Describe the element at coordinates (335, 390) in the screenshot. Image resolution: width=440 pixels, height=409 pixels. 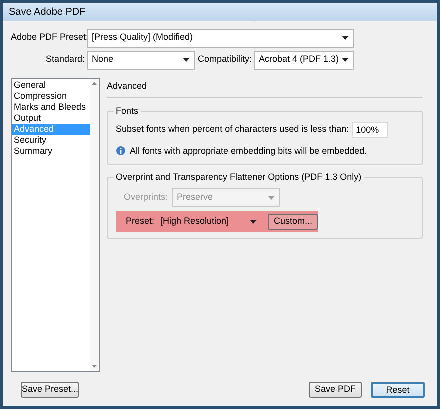
I see `save-pdf-button: Save PDF` at that location.